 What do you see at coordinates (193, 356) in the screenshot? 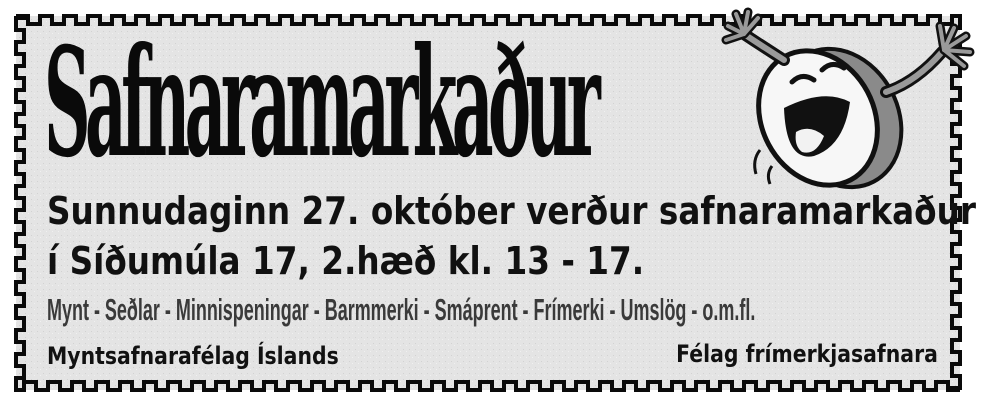
I see `organizer-left: Myntsafnarafélag Íslands` at bounding box center [193, 356].